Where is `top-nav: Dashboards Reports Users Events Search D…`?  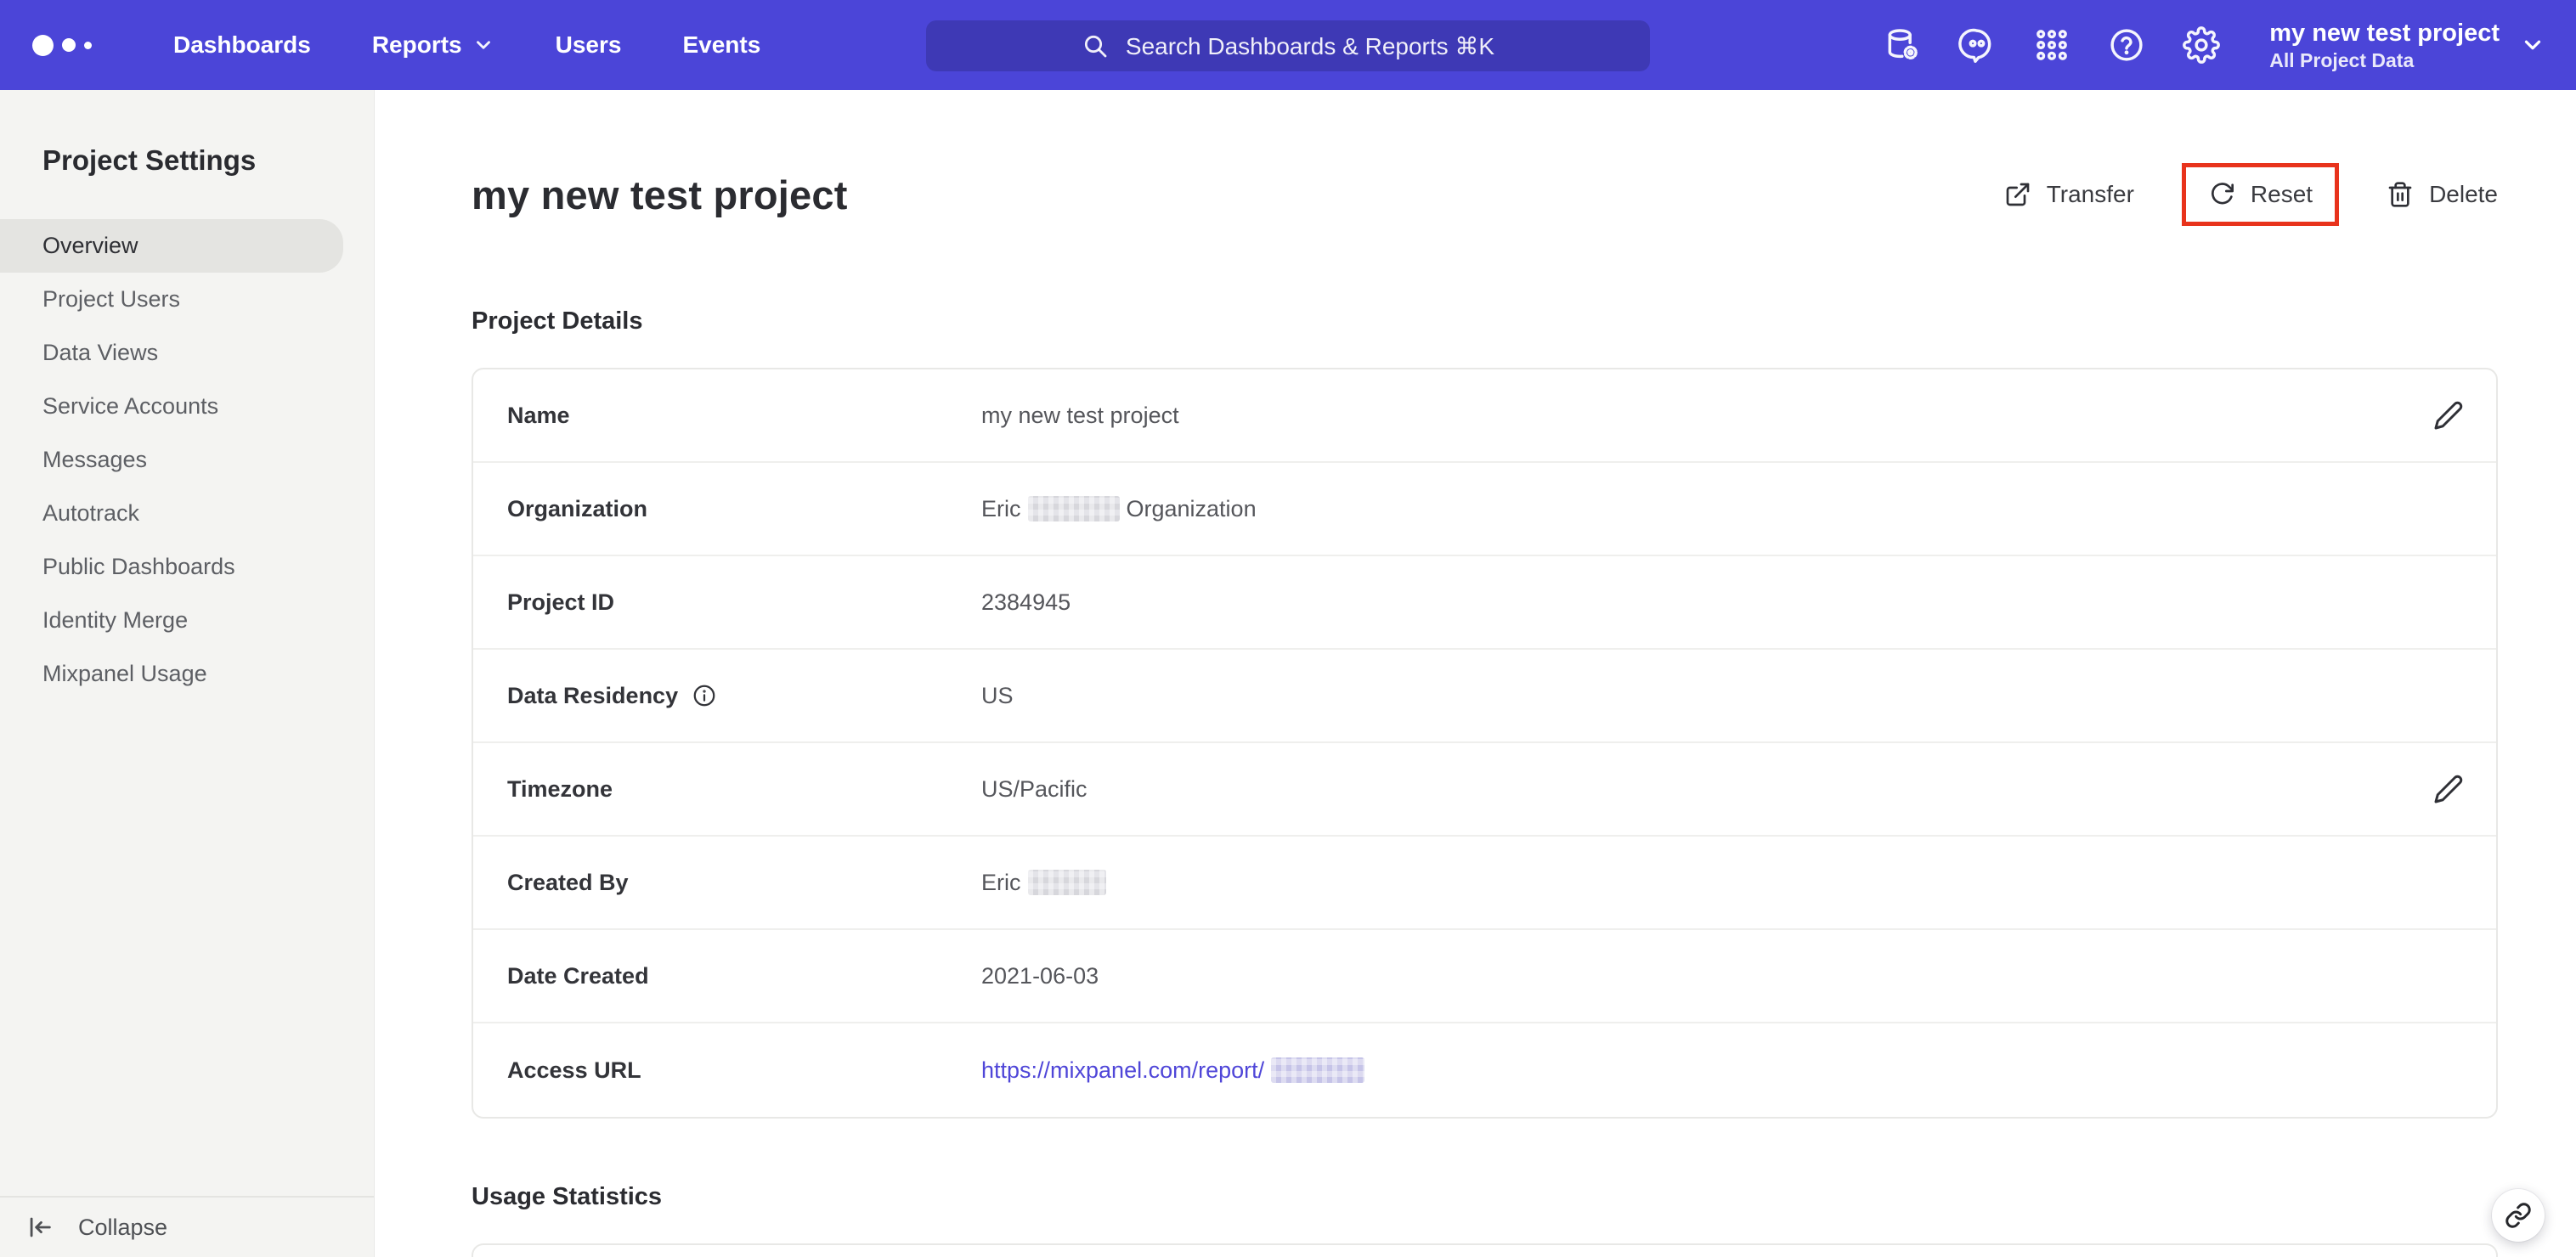
top-nav: Dashboards Reports Users Events Search D… is located at coordinates (1288, 45).